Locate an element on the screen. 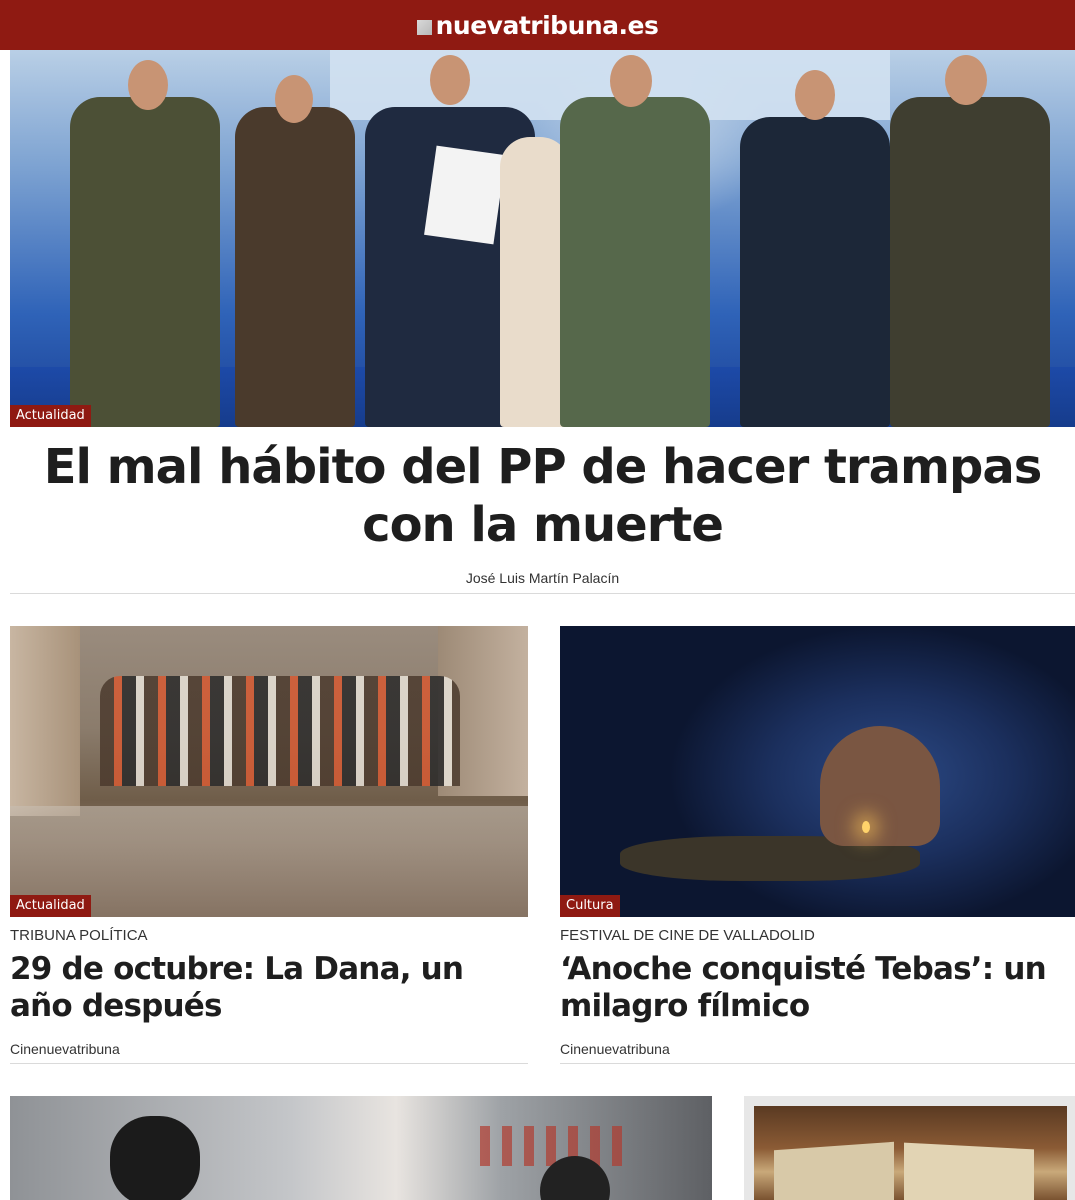 The width and height of the screenshot is (1075, 1200). card-image-protest is located at coordinates (361, 1148).